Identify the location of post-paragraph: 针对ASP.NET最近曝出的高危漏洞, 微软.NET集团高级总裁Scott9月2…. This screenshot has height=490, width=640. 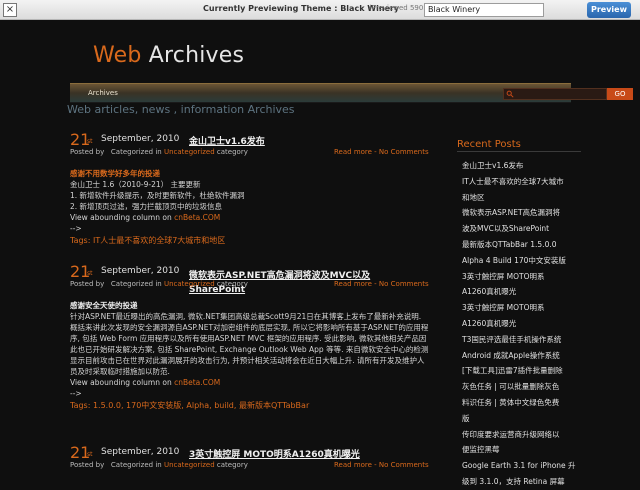
(249, 344).